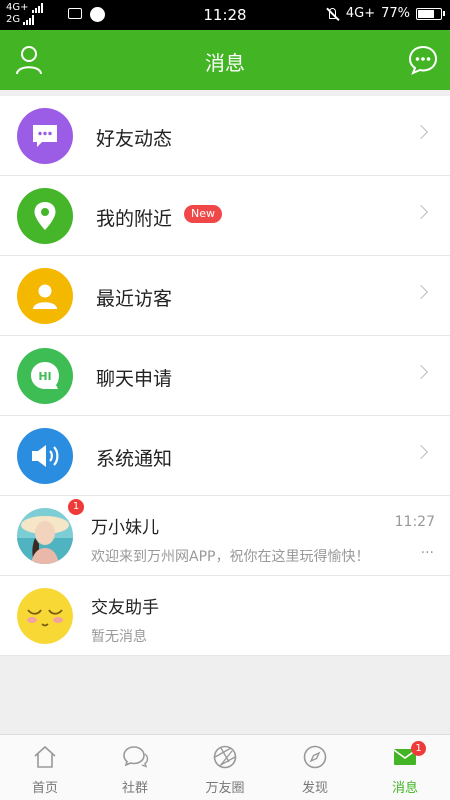 The image size is (450, 800). What do you see at coordinates (427, 553) in the screenshot?
I see `chat-more: ···` at bounding box center [427, 553].